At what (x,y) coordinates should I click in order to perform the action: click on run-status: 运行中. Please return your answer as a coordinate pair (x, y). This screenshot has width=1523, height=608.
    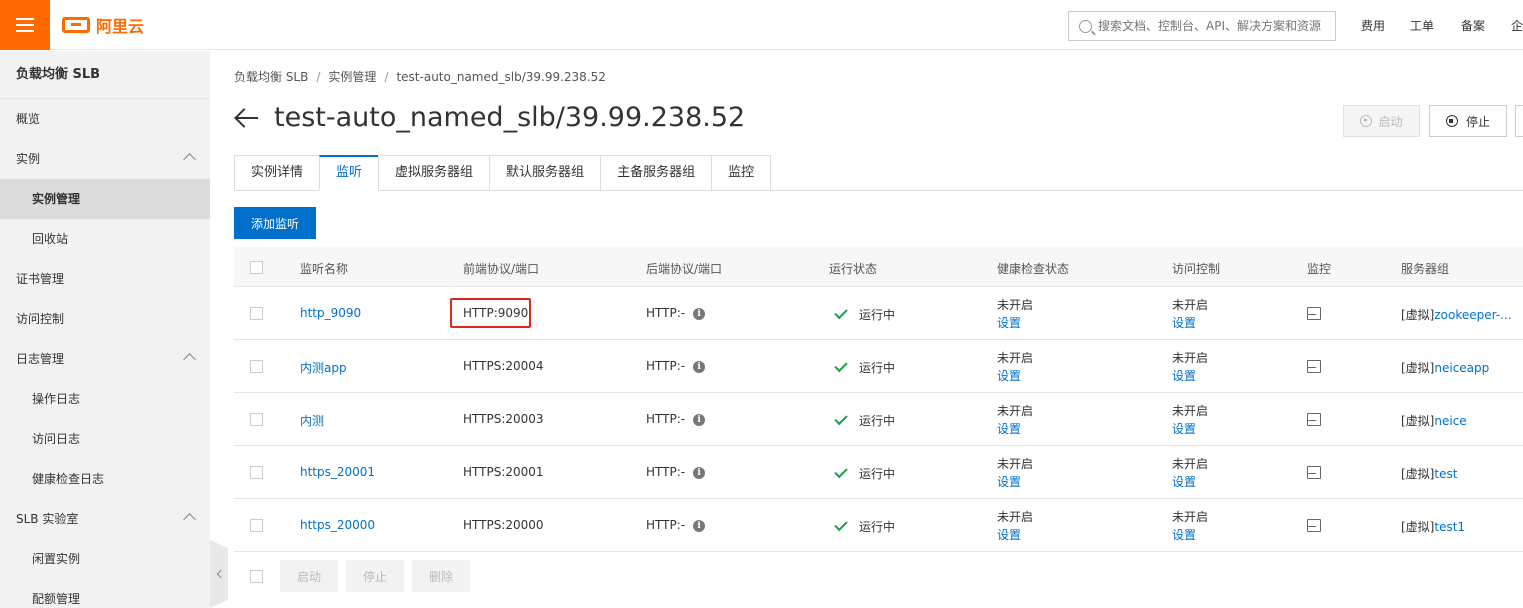
    Looking at the image, I should click on (864, 420).